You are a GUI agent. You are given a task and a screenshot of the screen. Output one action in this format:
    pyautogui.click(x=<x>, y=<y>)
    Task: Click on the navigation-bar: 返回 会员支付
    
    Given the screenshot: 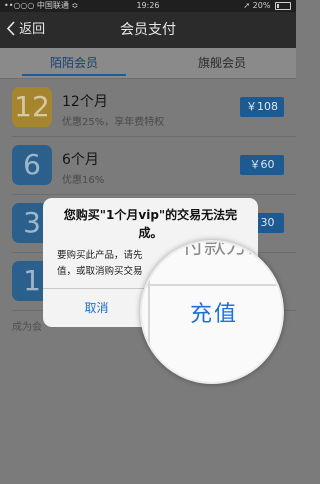 What is the action you would take?
    pyautogui.click(x=148, y=30)
    